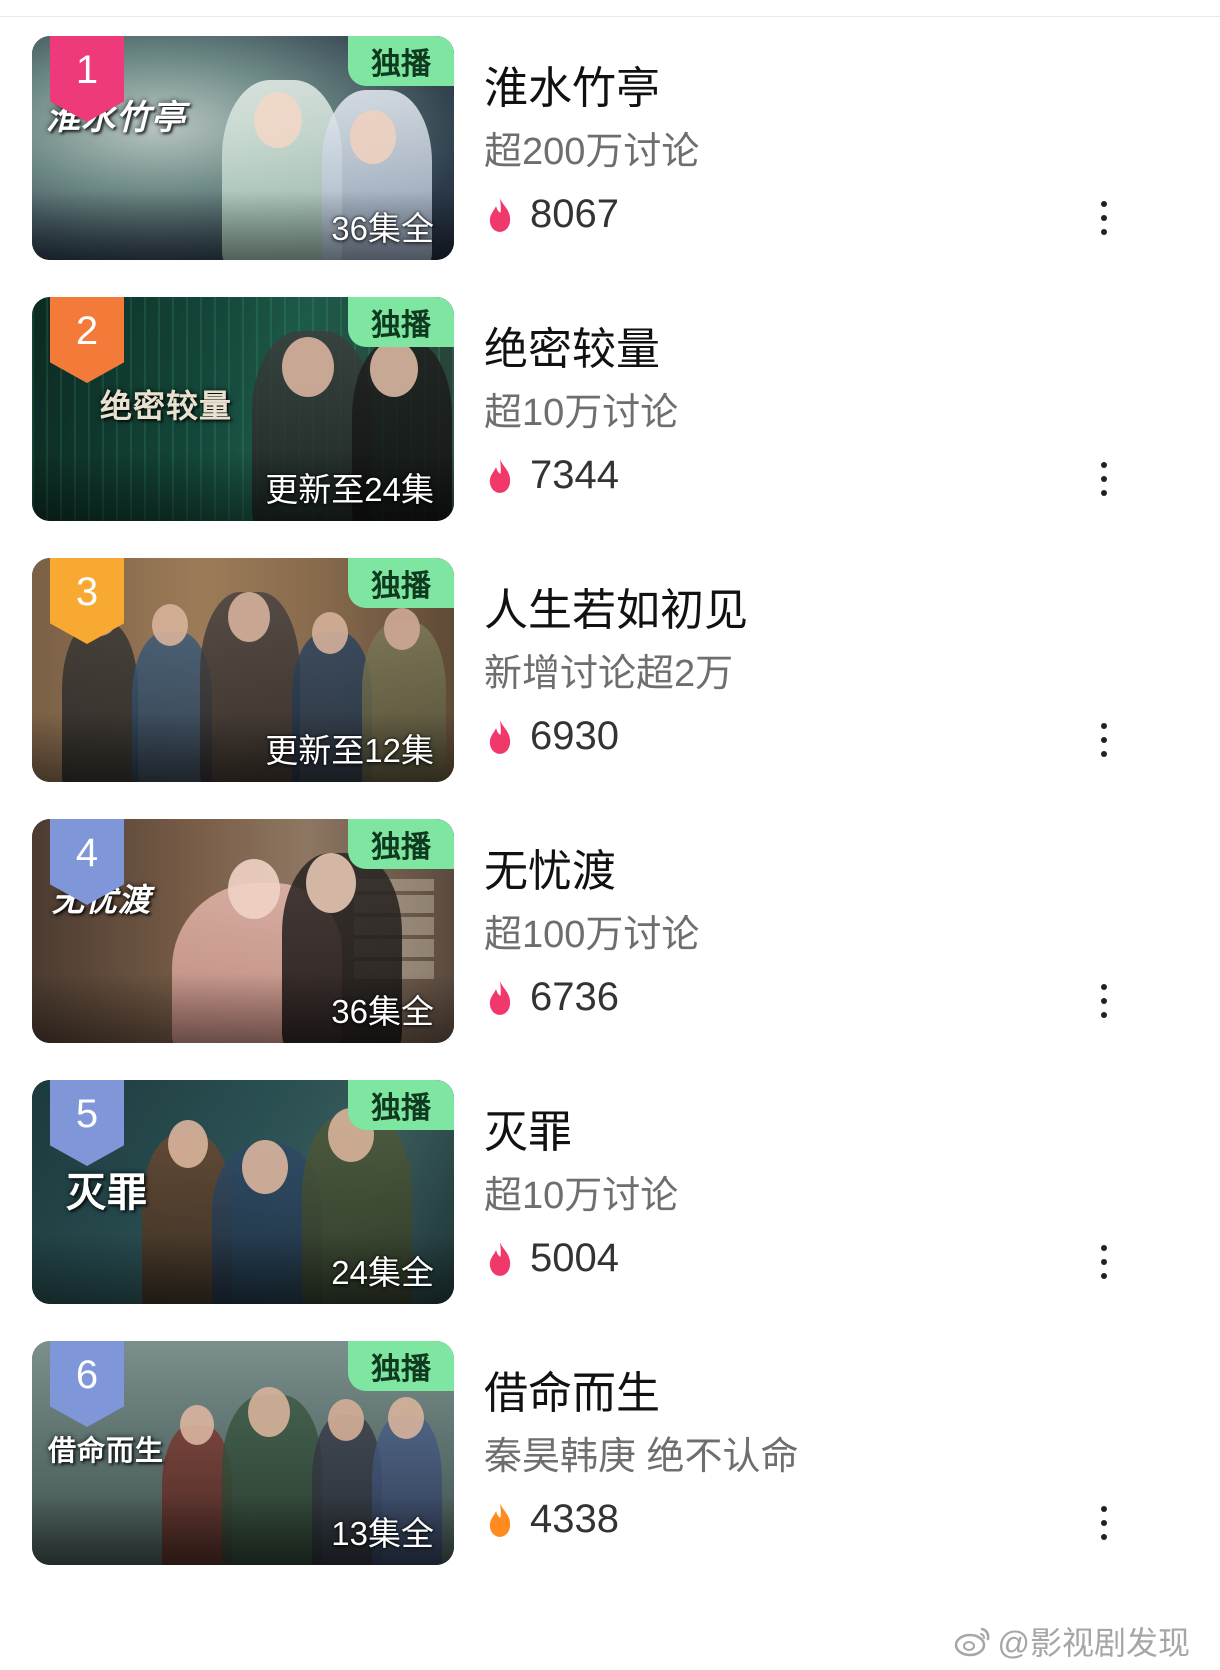  What do you see at coordinates (349, 750) in the screenshot?
I see `episode-status: 更新至12集` at bounding box center [349, 750].